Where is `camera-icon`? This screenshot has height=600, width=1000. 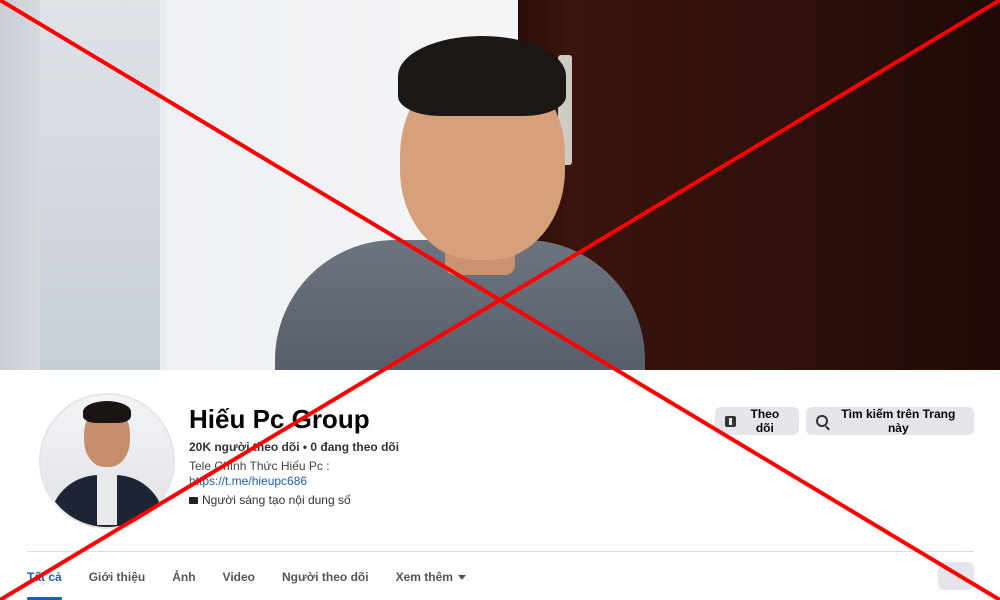
camera-icon is located at coordinates (193, 500).